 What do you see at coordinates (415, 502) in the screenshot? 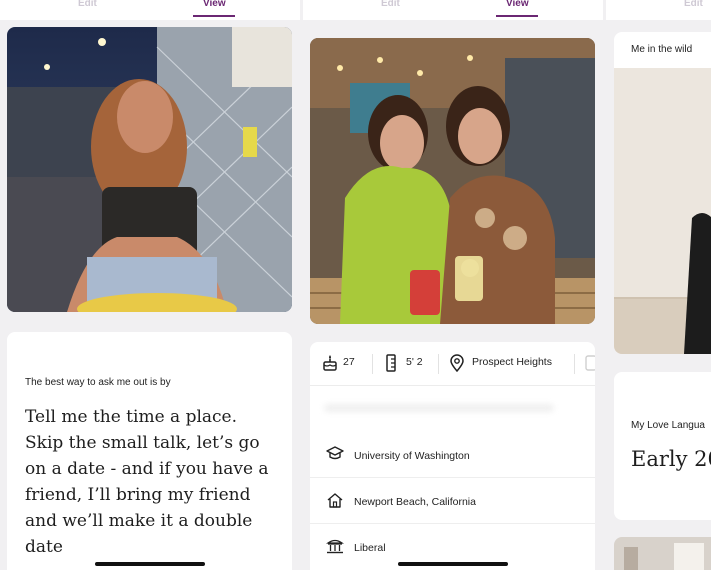
I see `hometown-value: Newport Beach, California` at bounding box center [415, 502].